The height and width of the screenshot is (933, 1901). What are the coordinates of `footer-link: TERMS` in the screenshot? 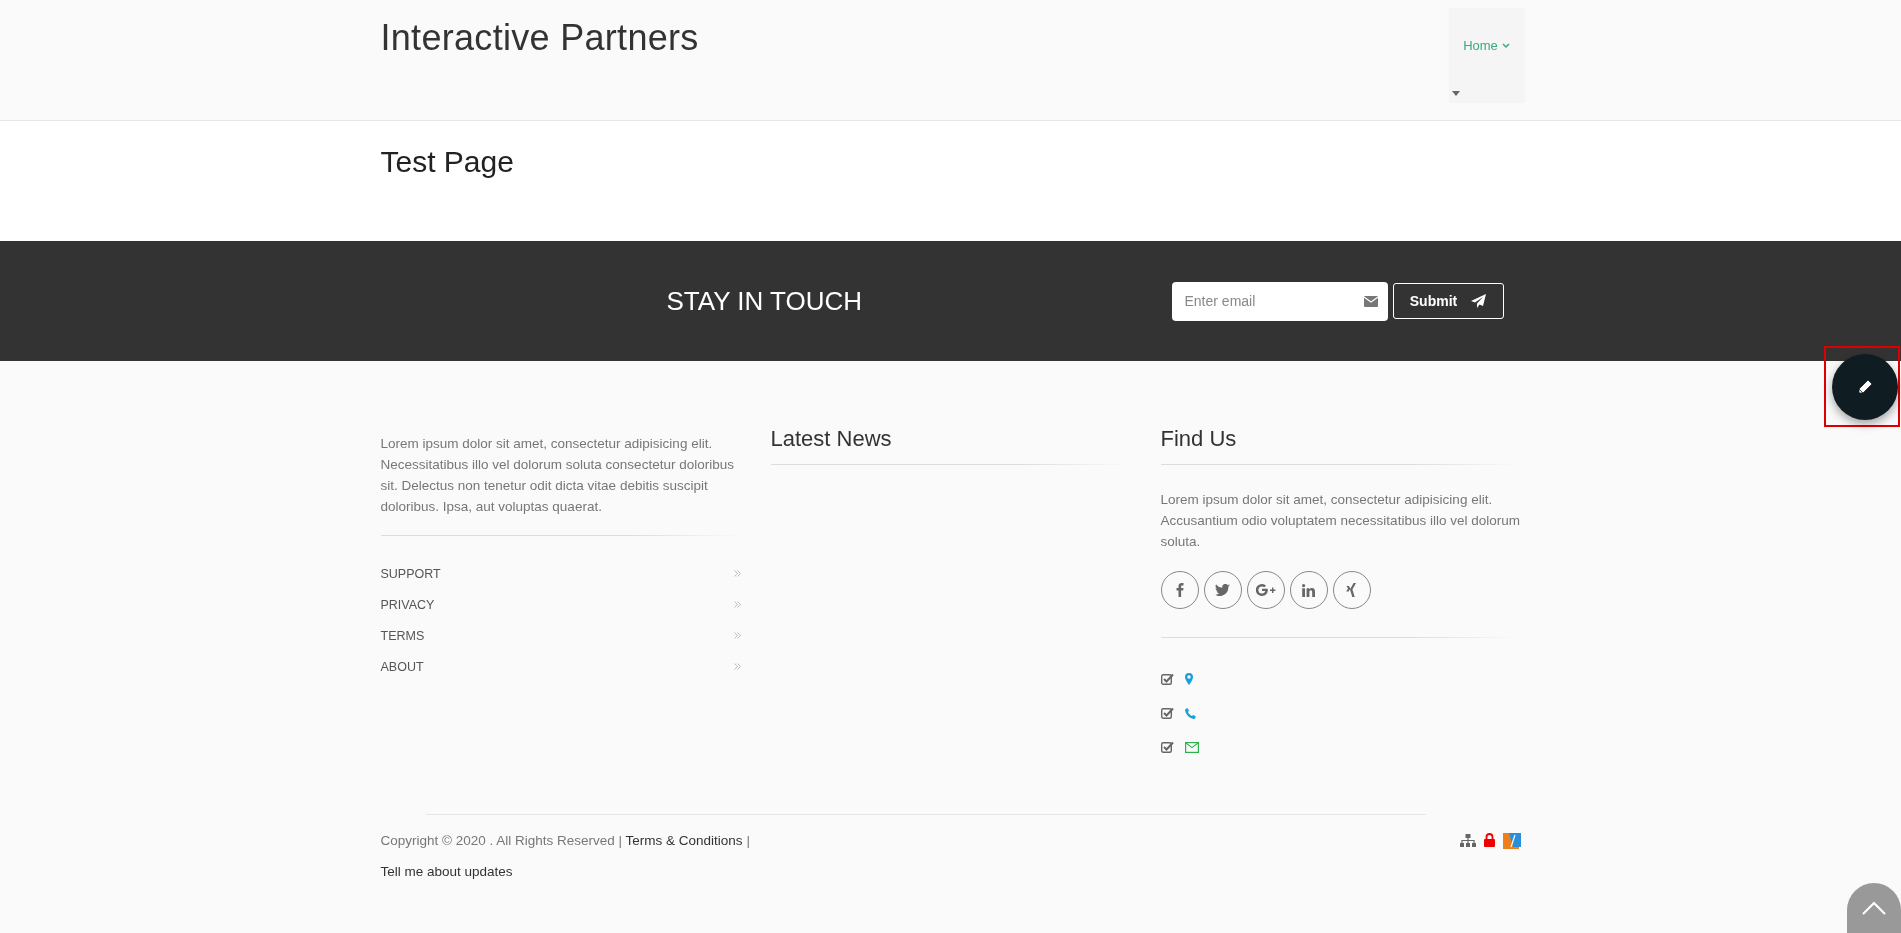 It's located at (560, 635).